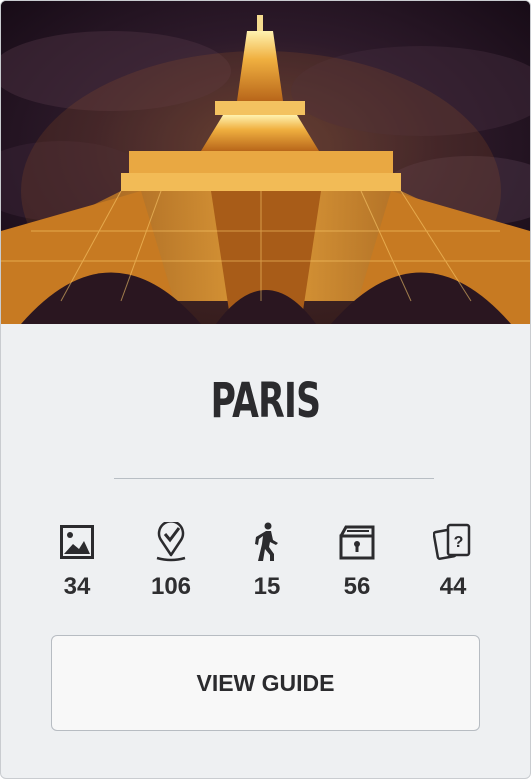  What do you see at coordinates (77, 542) in the screenshot?
I see `photo-icon` at bounding box center [77, 542].